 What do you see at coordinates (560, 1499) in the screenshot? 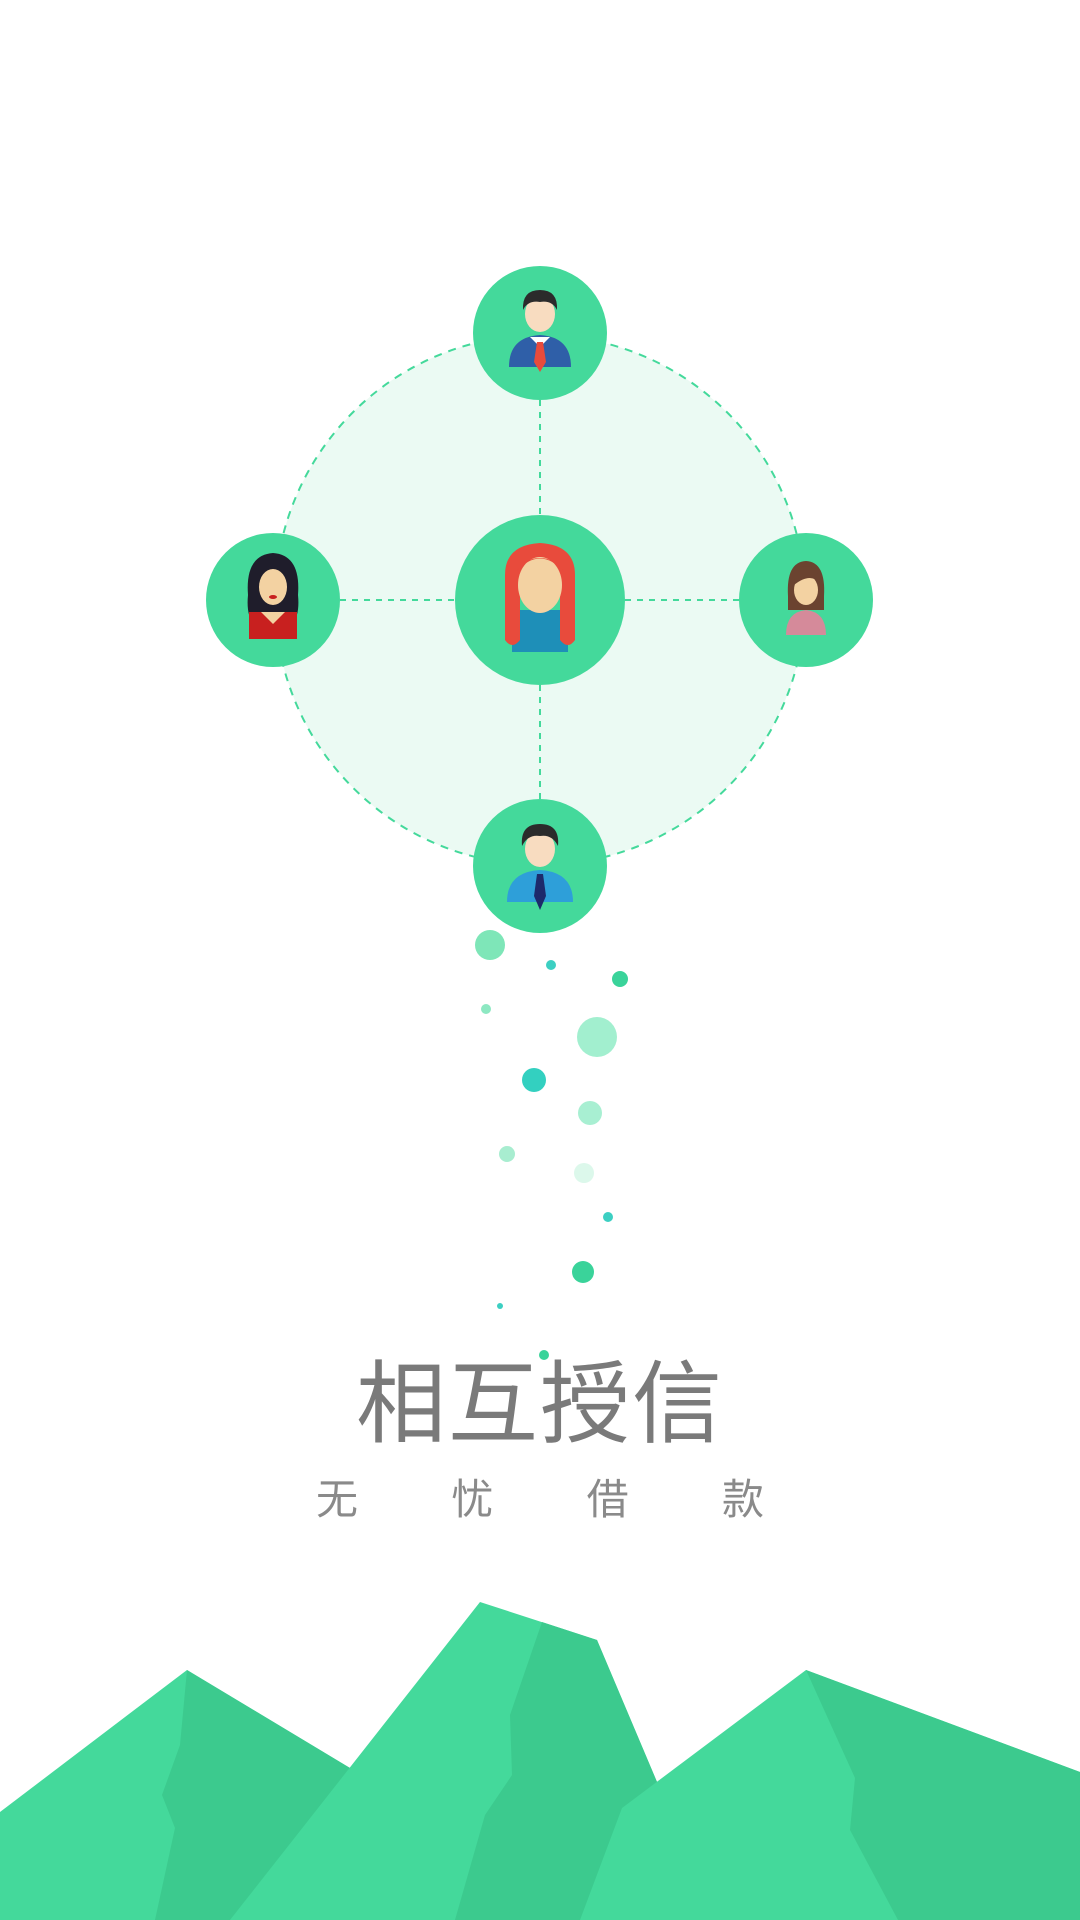
I see `tagline-subtitle: 无 忧 借 款` at bounding box center [560, 1499].